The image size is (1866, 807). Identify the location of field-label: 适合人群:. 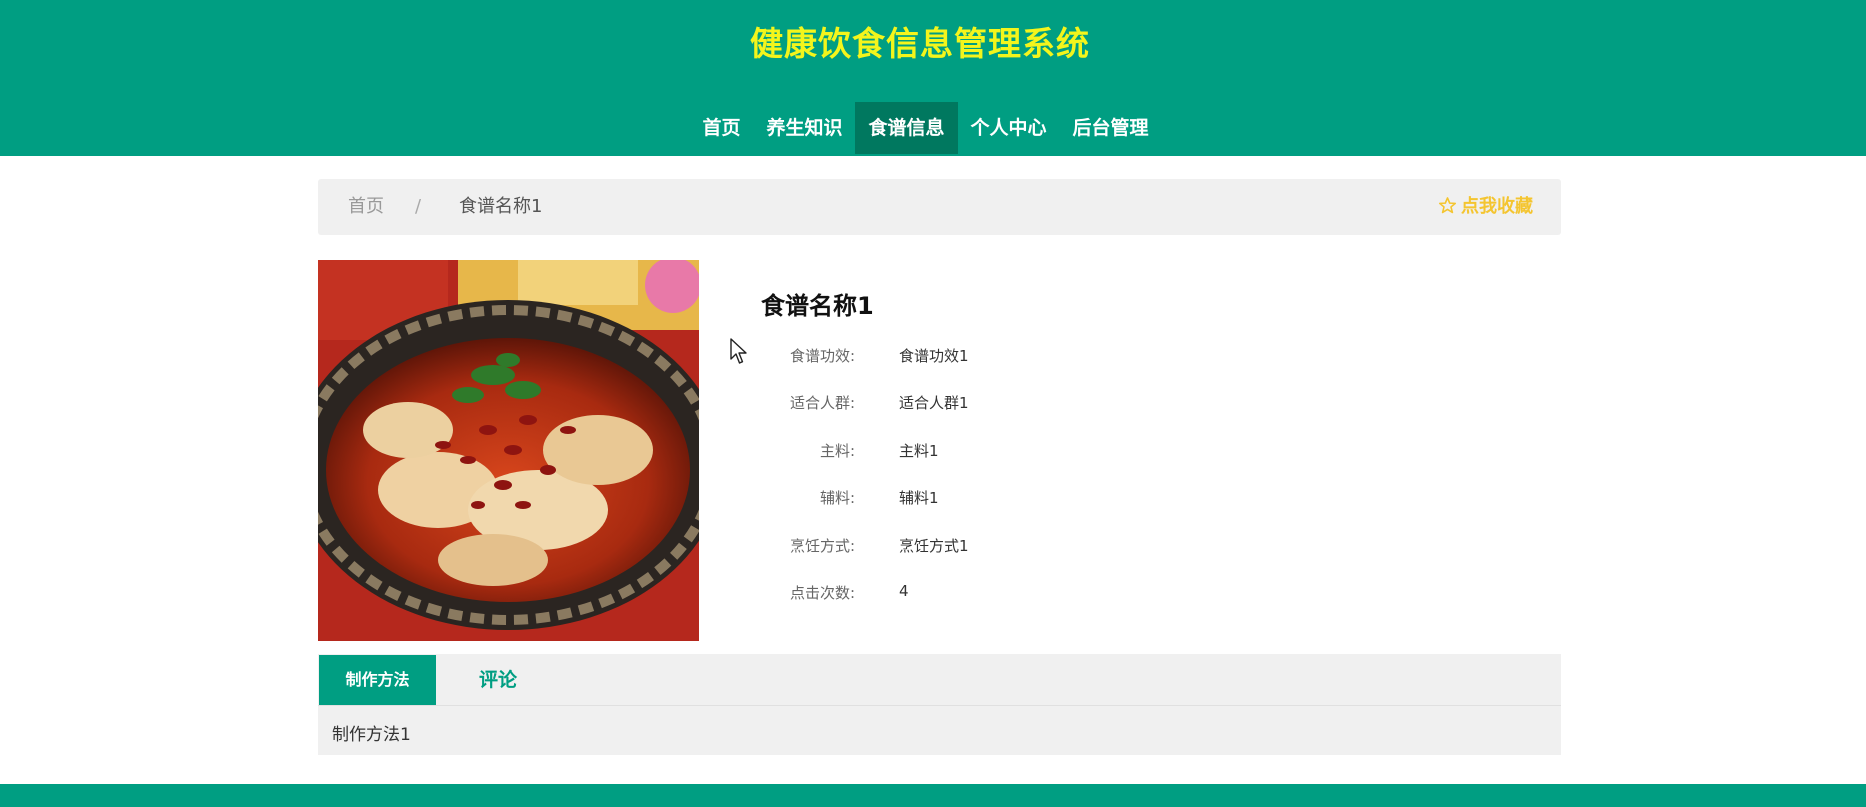
(822, 403).